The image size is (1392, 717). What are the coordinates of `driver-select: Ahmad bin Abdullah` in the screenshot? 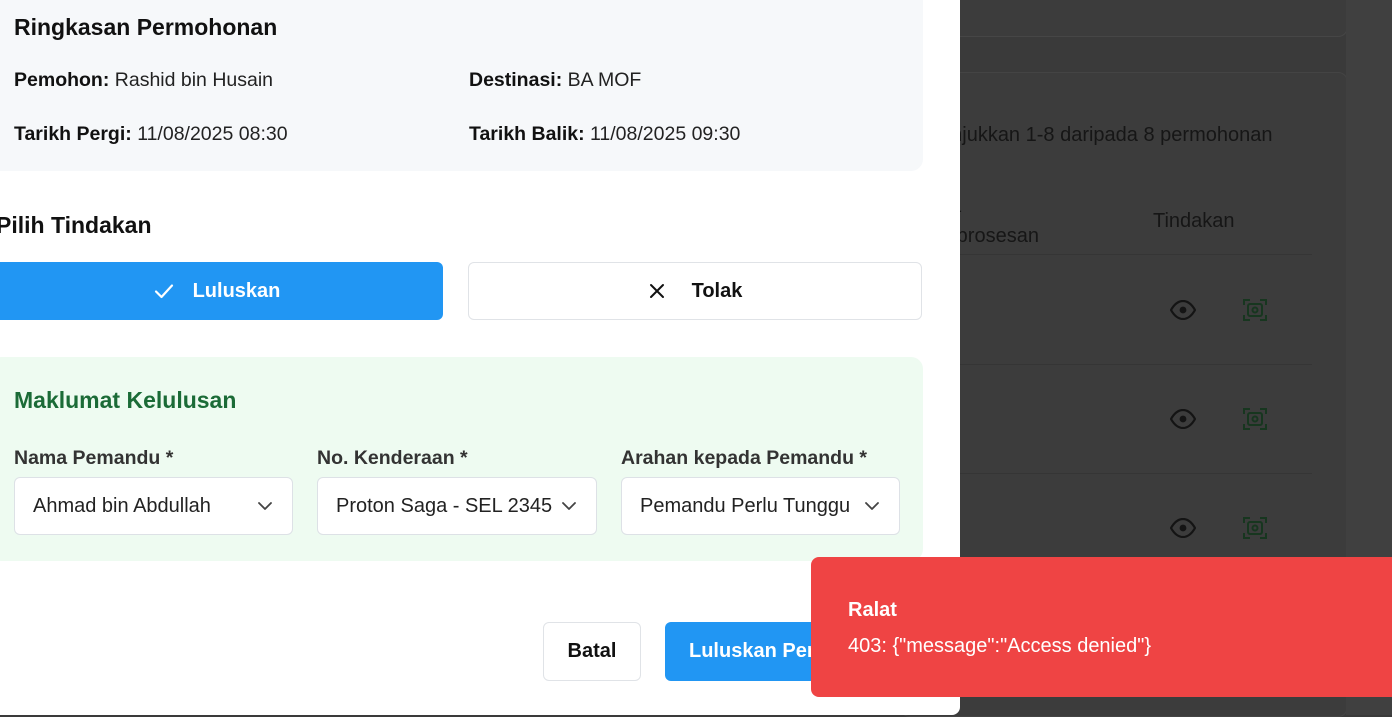 It's located at (153, 506).